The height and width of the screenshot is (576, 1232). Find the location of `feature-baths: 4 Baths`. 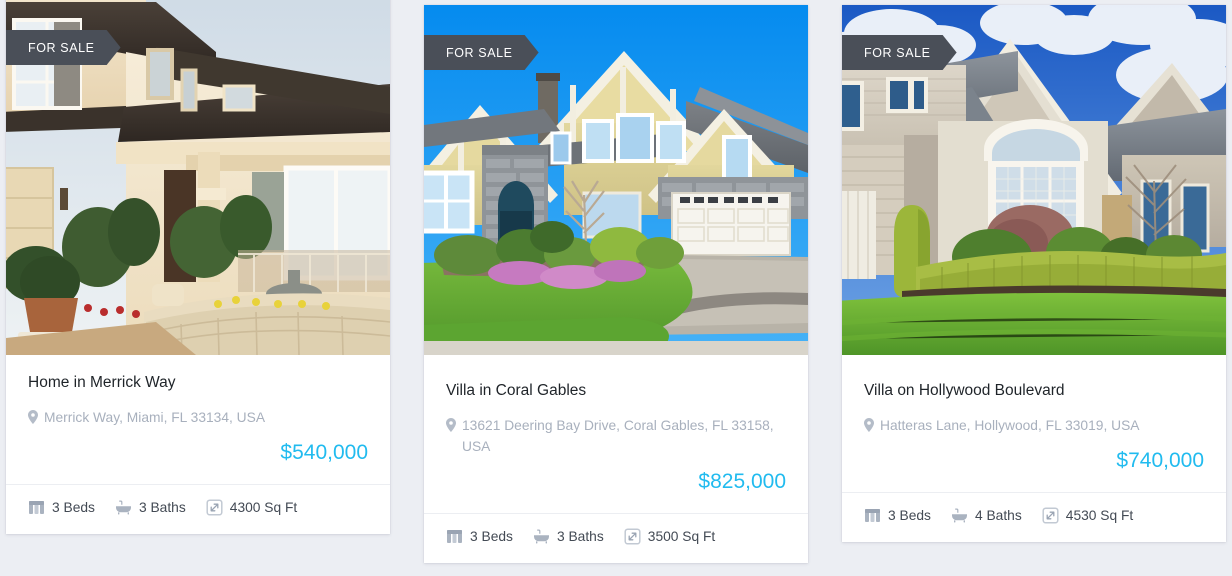

feature-baths: 4 Baths is located at coordinates (986, 515).